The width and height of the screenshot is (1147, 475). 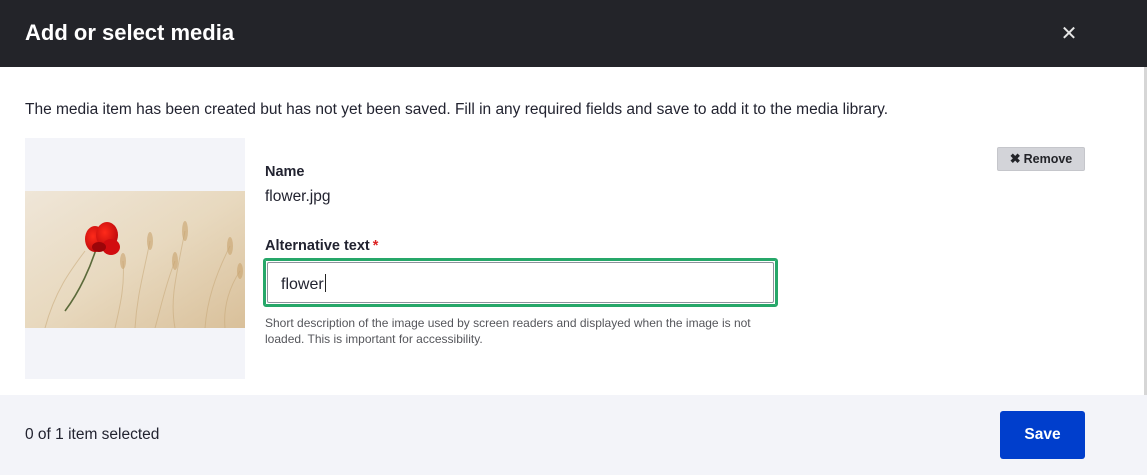 What do you see at coordinates (1048, 159) in the screenshot?
I see `remove-label: Remove` at bounding box center [1048, 159].